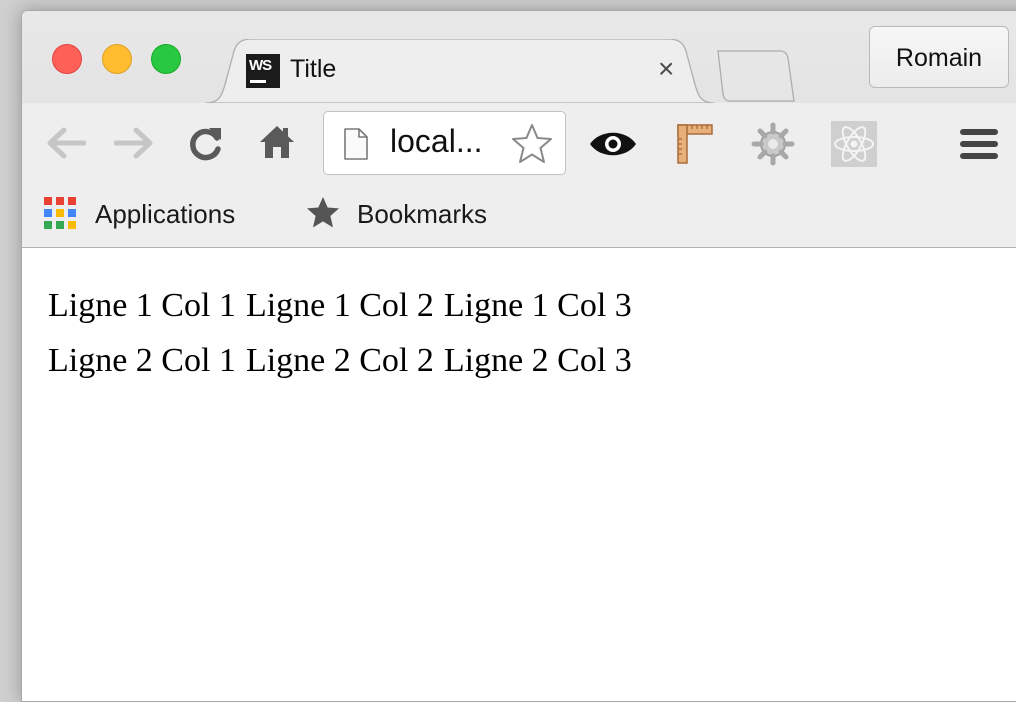  I want to click on bookmarks-bar: Applications Bookmarks, so click(519, 215).